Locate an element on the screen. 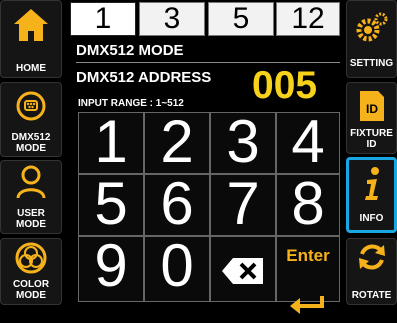 The height and width of the screenshot is (323, 397). setting-button: SETTING is located at coordinates (371, 39).